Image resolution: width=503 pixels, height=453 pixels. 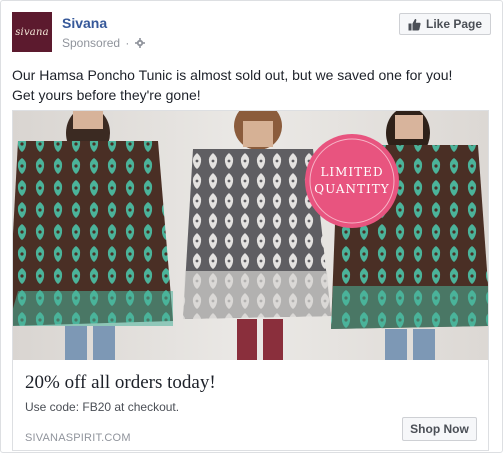 What do you see at coordinates (352, 181) in the screenshot?
I see `limited-quantity-badge: LIMITED QUANTITY` at bounding box center [352, 181].